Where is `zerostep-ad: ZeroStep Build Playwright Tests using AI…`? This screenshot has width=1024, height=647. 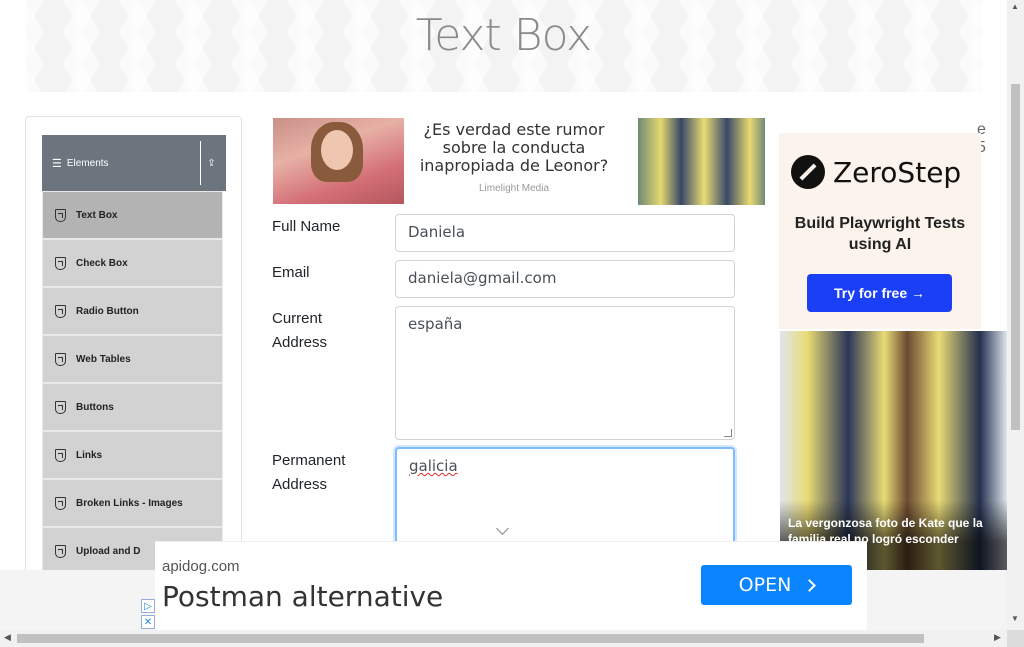 zerostep-ad: ZeroStep Build Playwright Tests using AI… is located at coordinates (880, 231).